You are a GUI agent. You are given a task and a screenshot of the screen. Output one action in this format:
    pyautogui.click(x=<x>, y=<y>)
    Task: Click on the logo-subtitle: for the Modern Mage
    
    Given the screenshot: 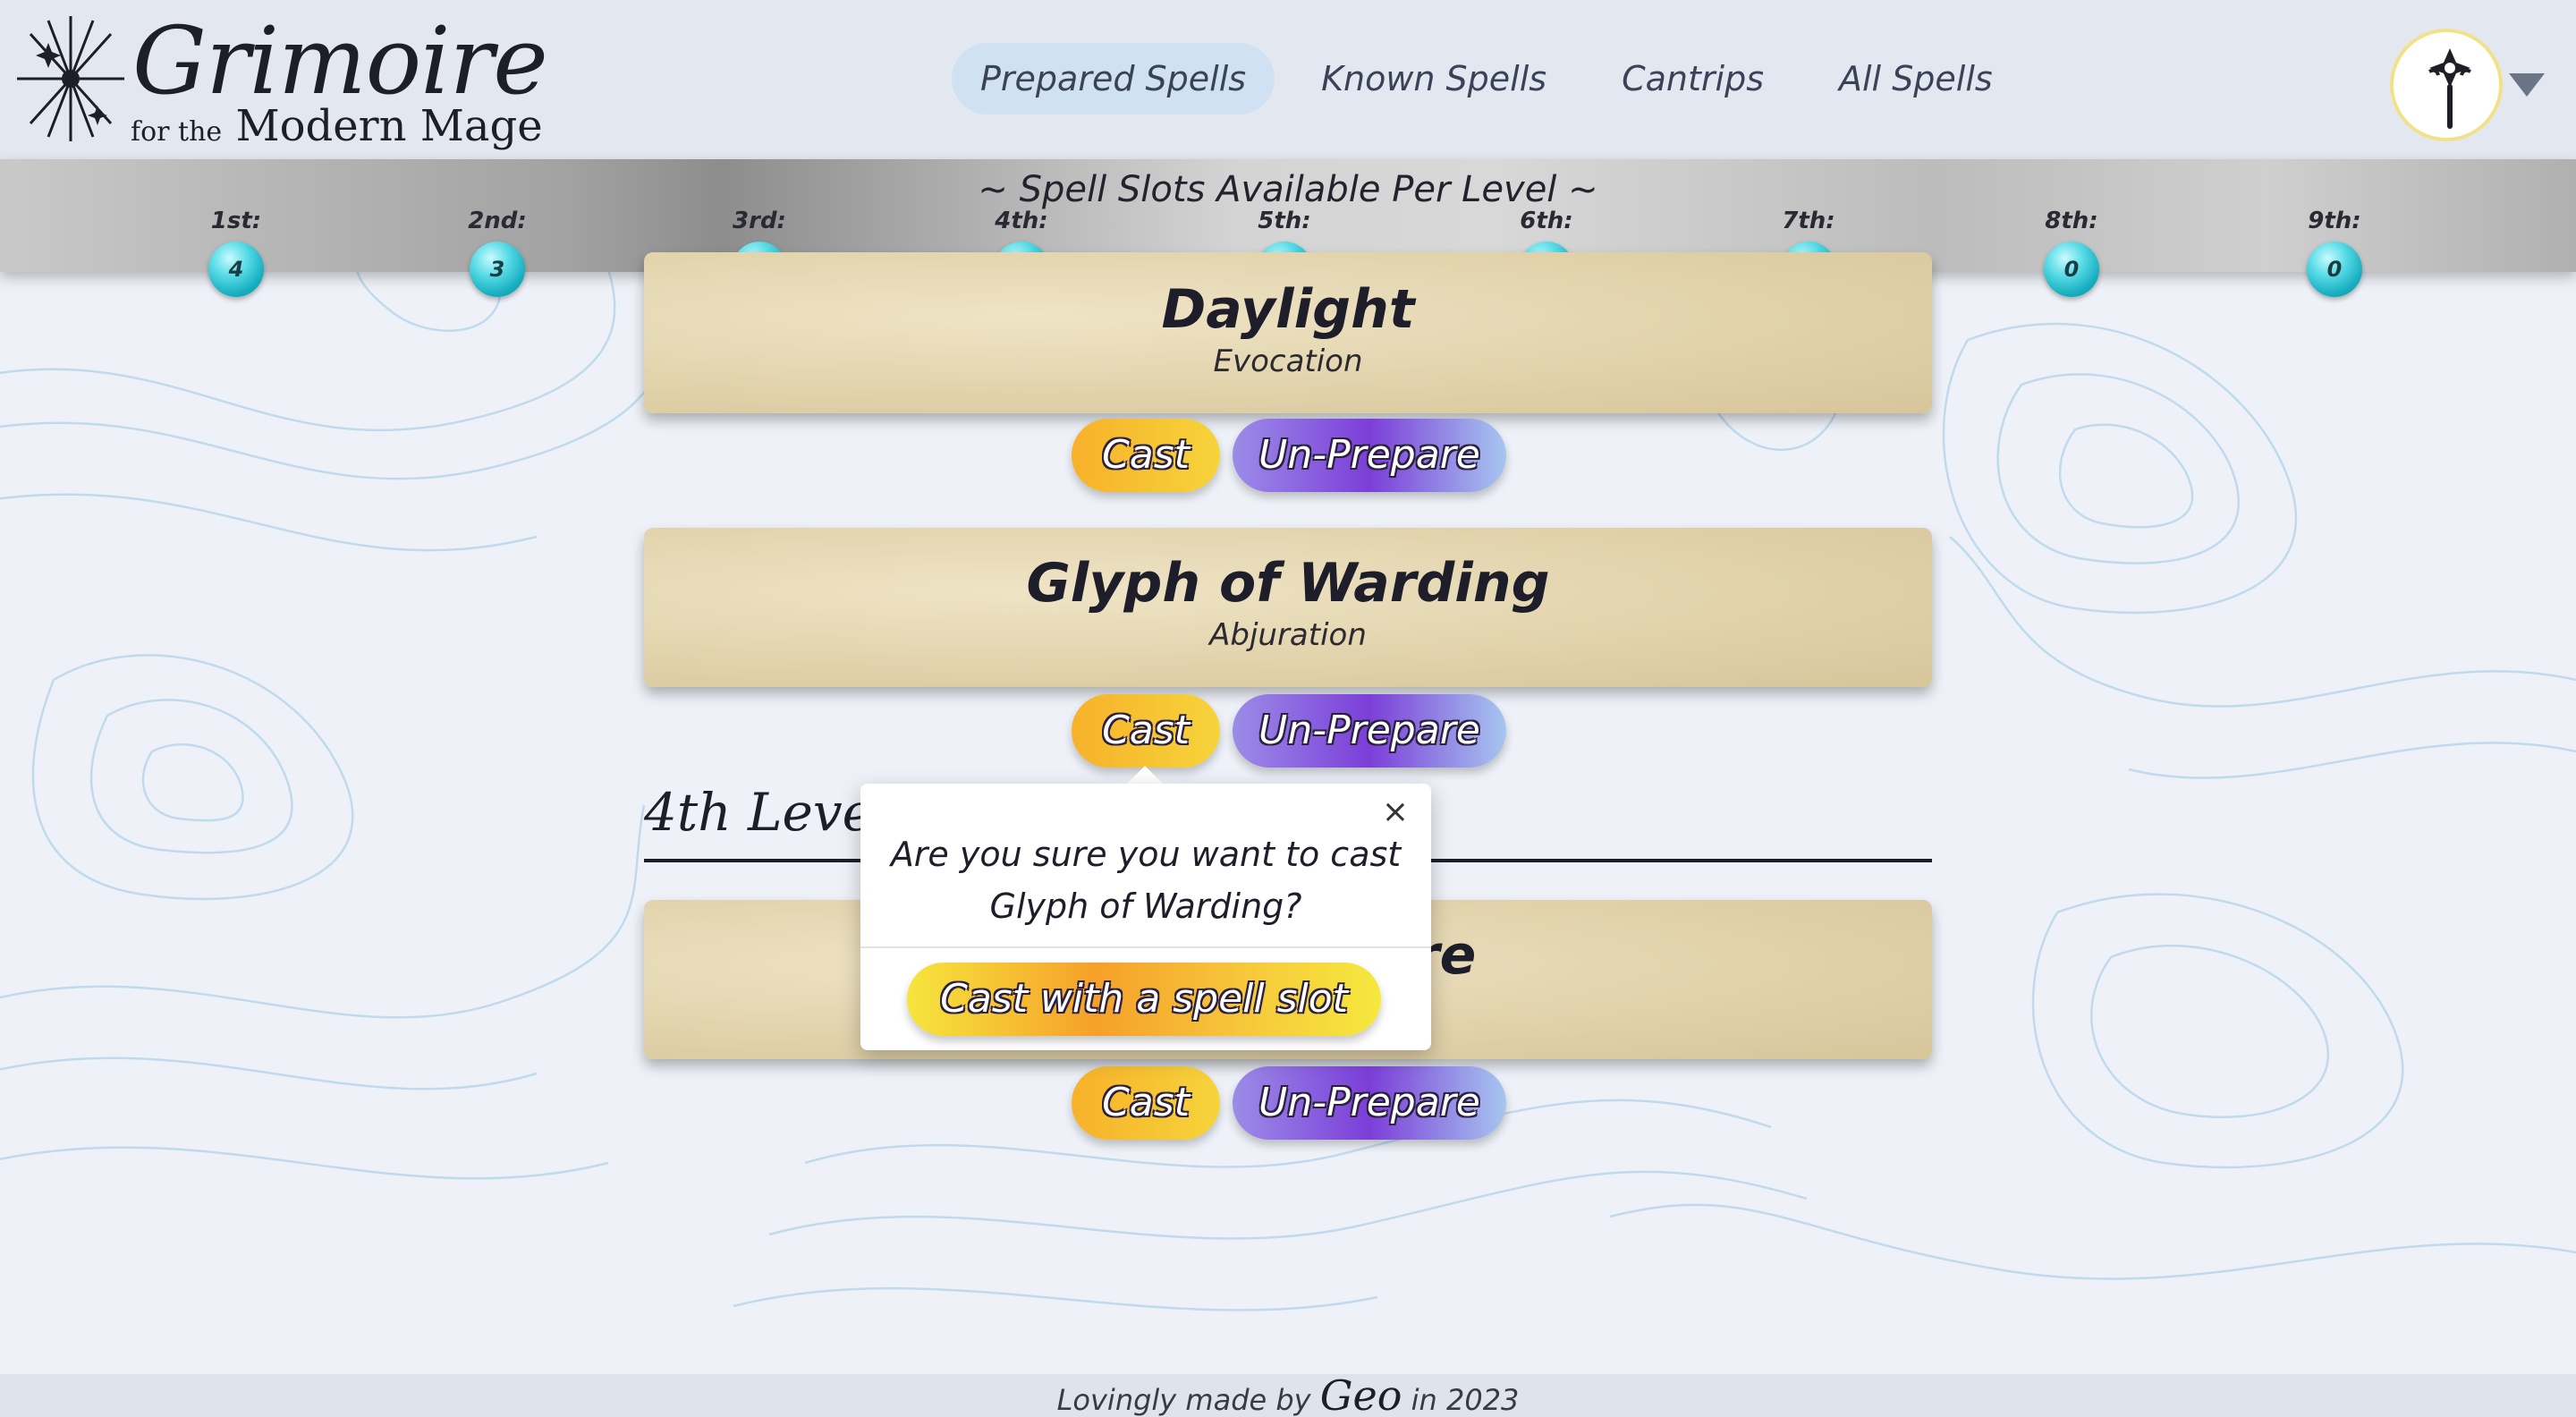 What is the action you would take?
    pyautogui.click(x=337, y=129)
    